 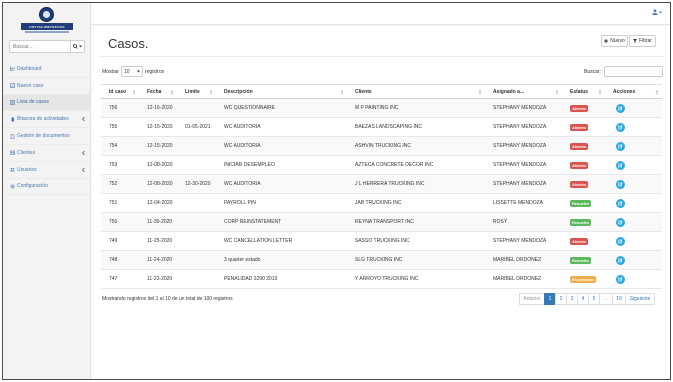 What do you see at coordinates (416, 241) in the screenshot?
I see `cell-cliente: SASSO TRUCKING INC` at bounding box center [416, 241].